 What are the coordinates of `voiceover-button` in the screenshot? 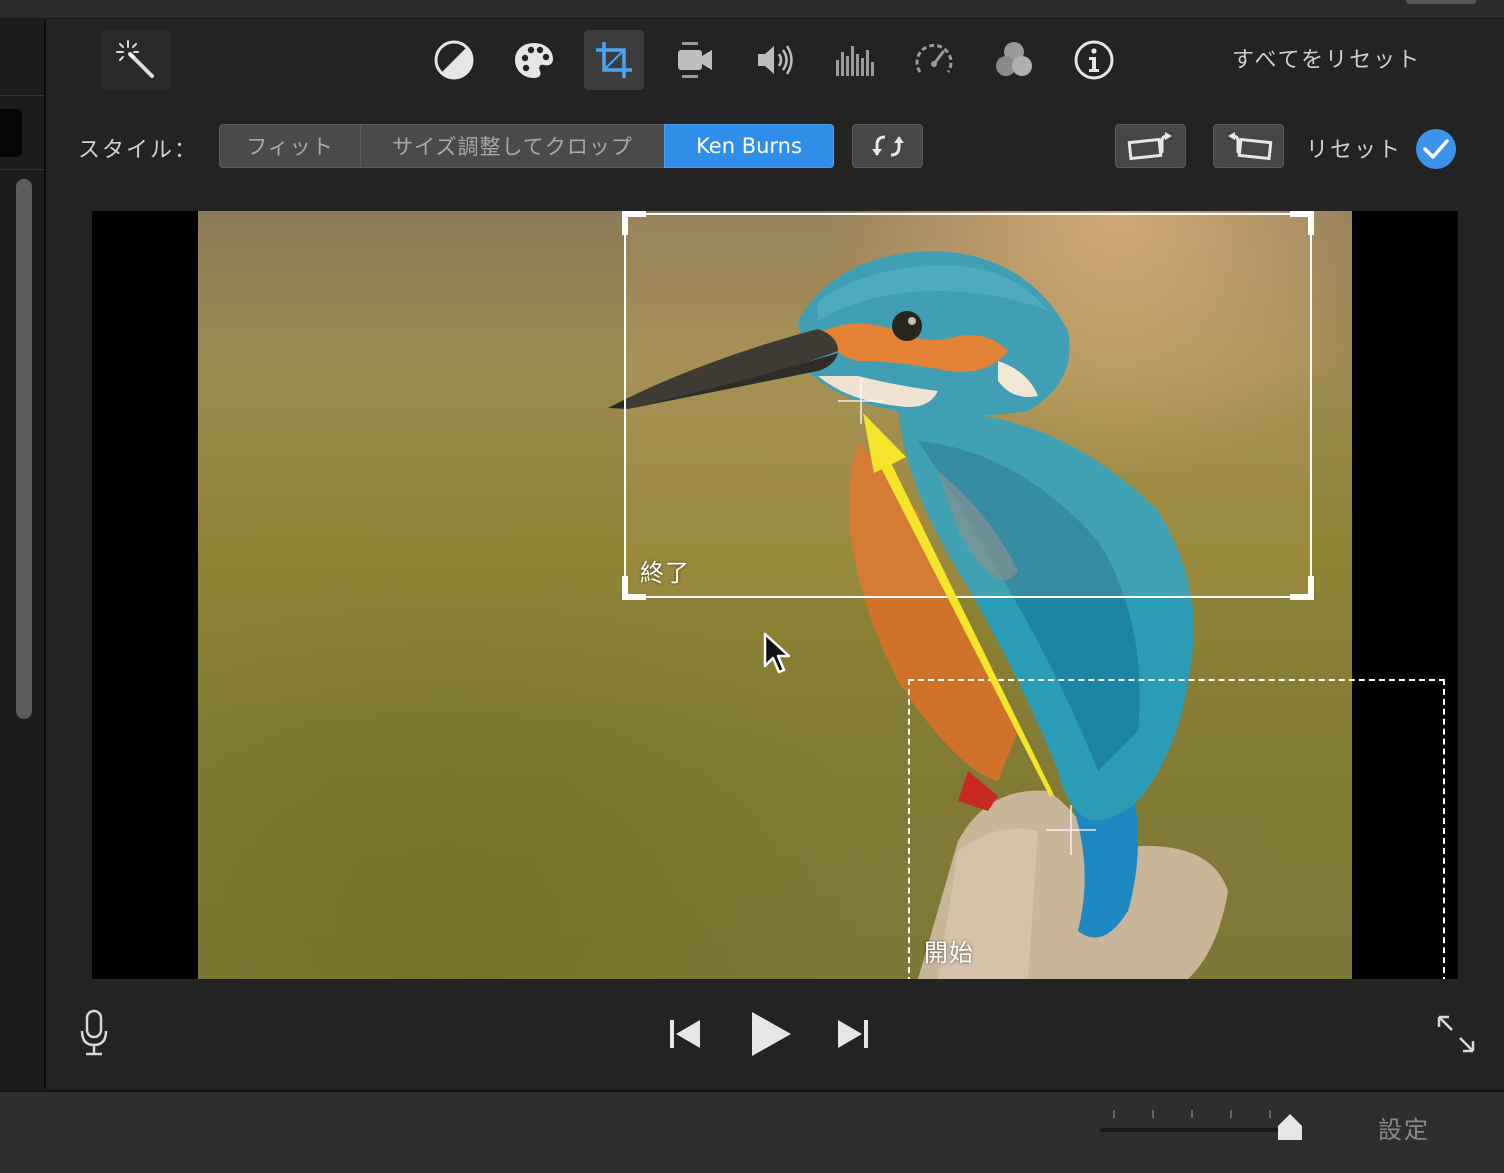 It's located at (94, 1033).